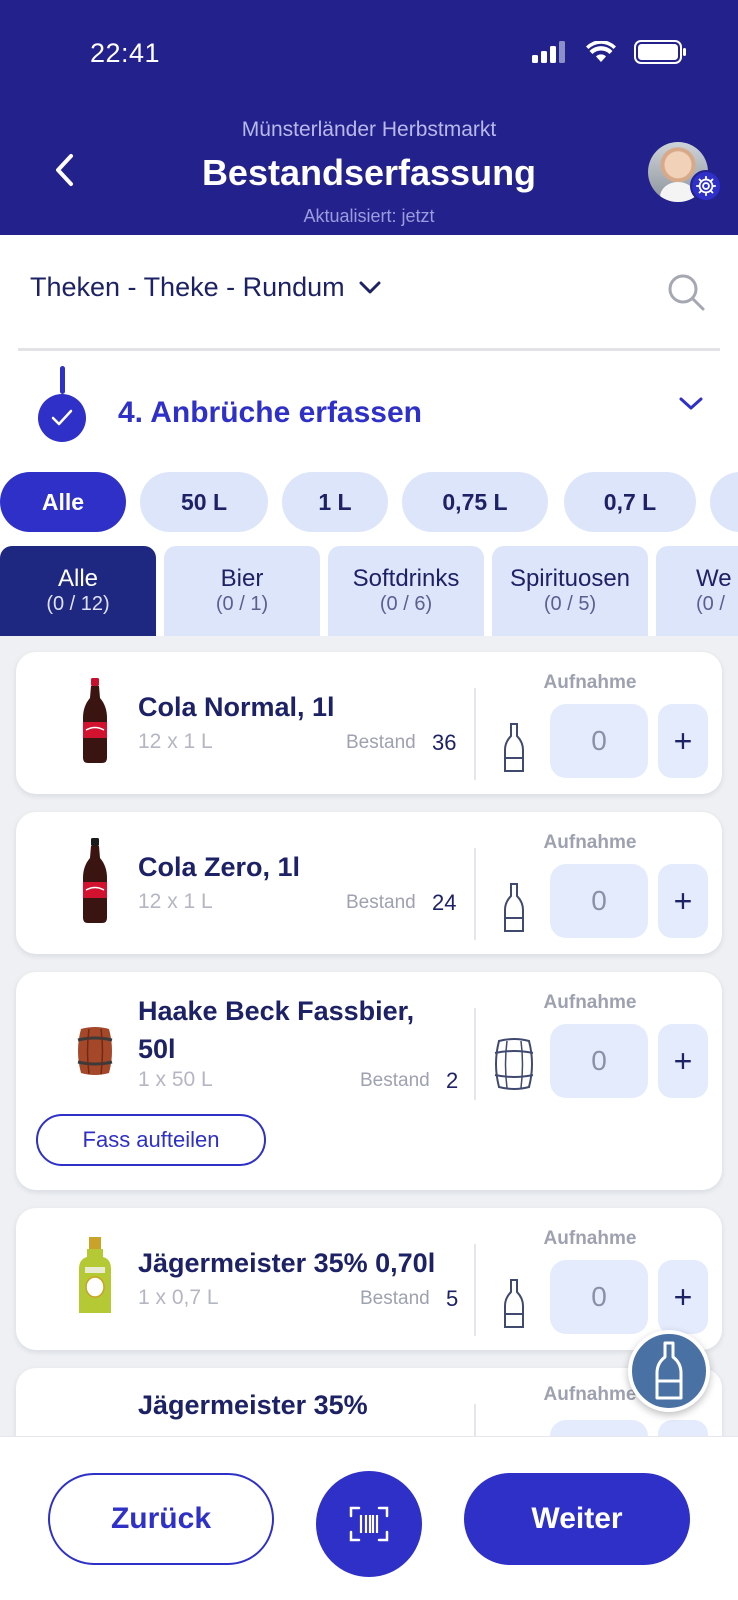  Describe the element at coordinates (452, 1080) in the screenshot. I see `stock-value: 2` at that location.